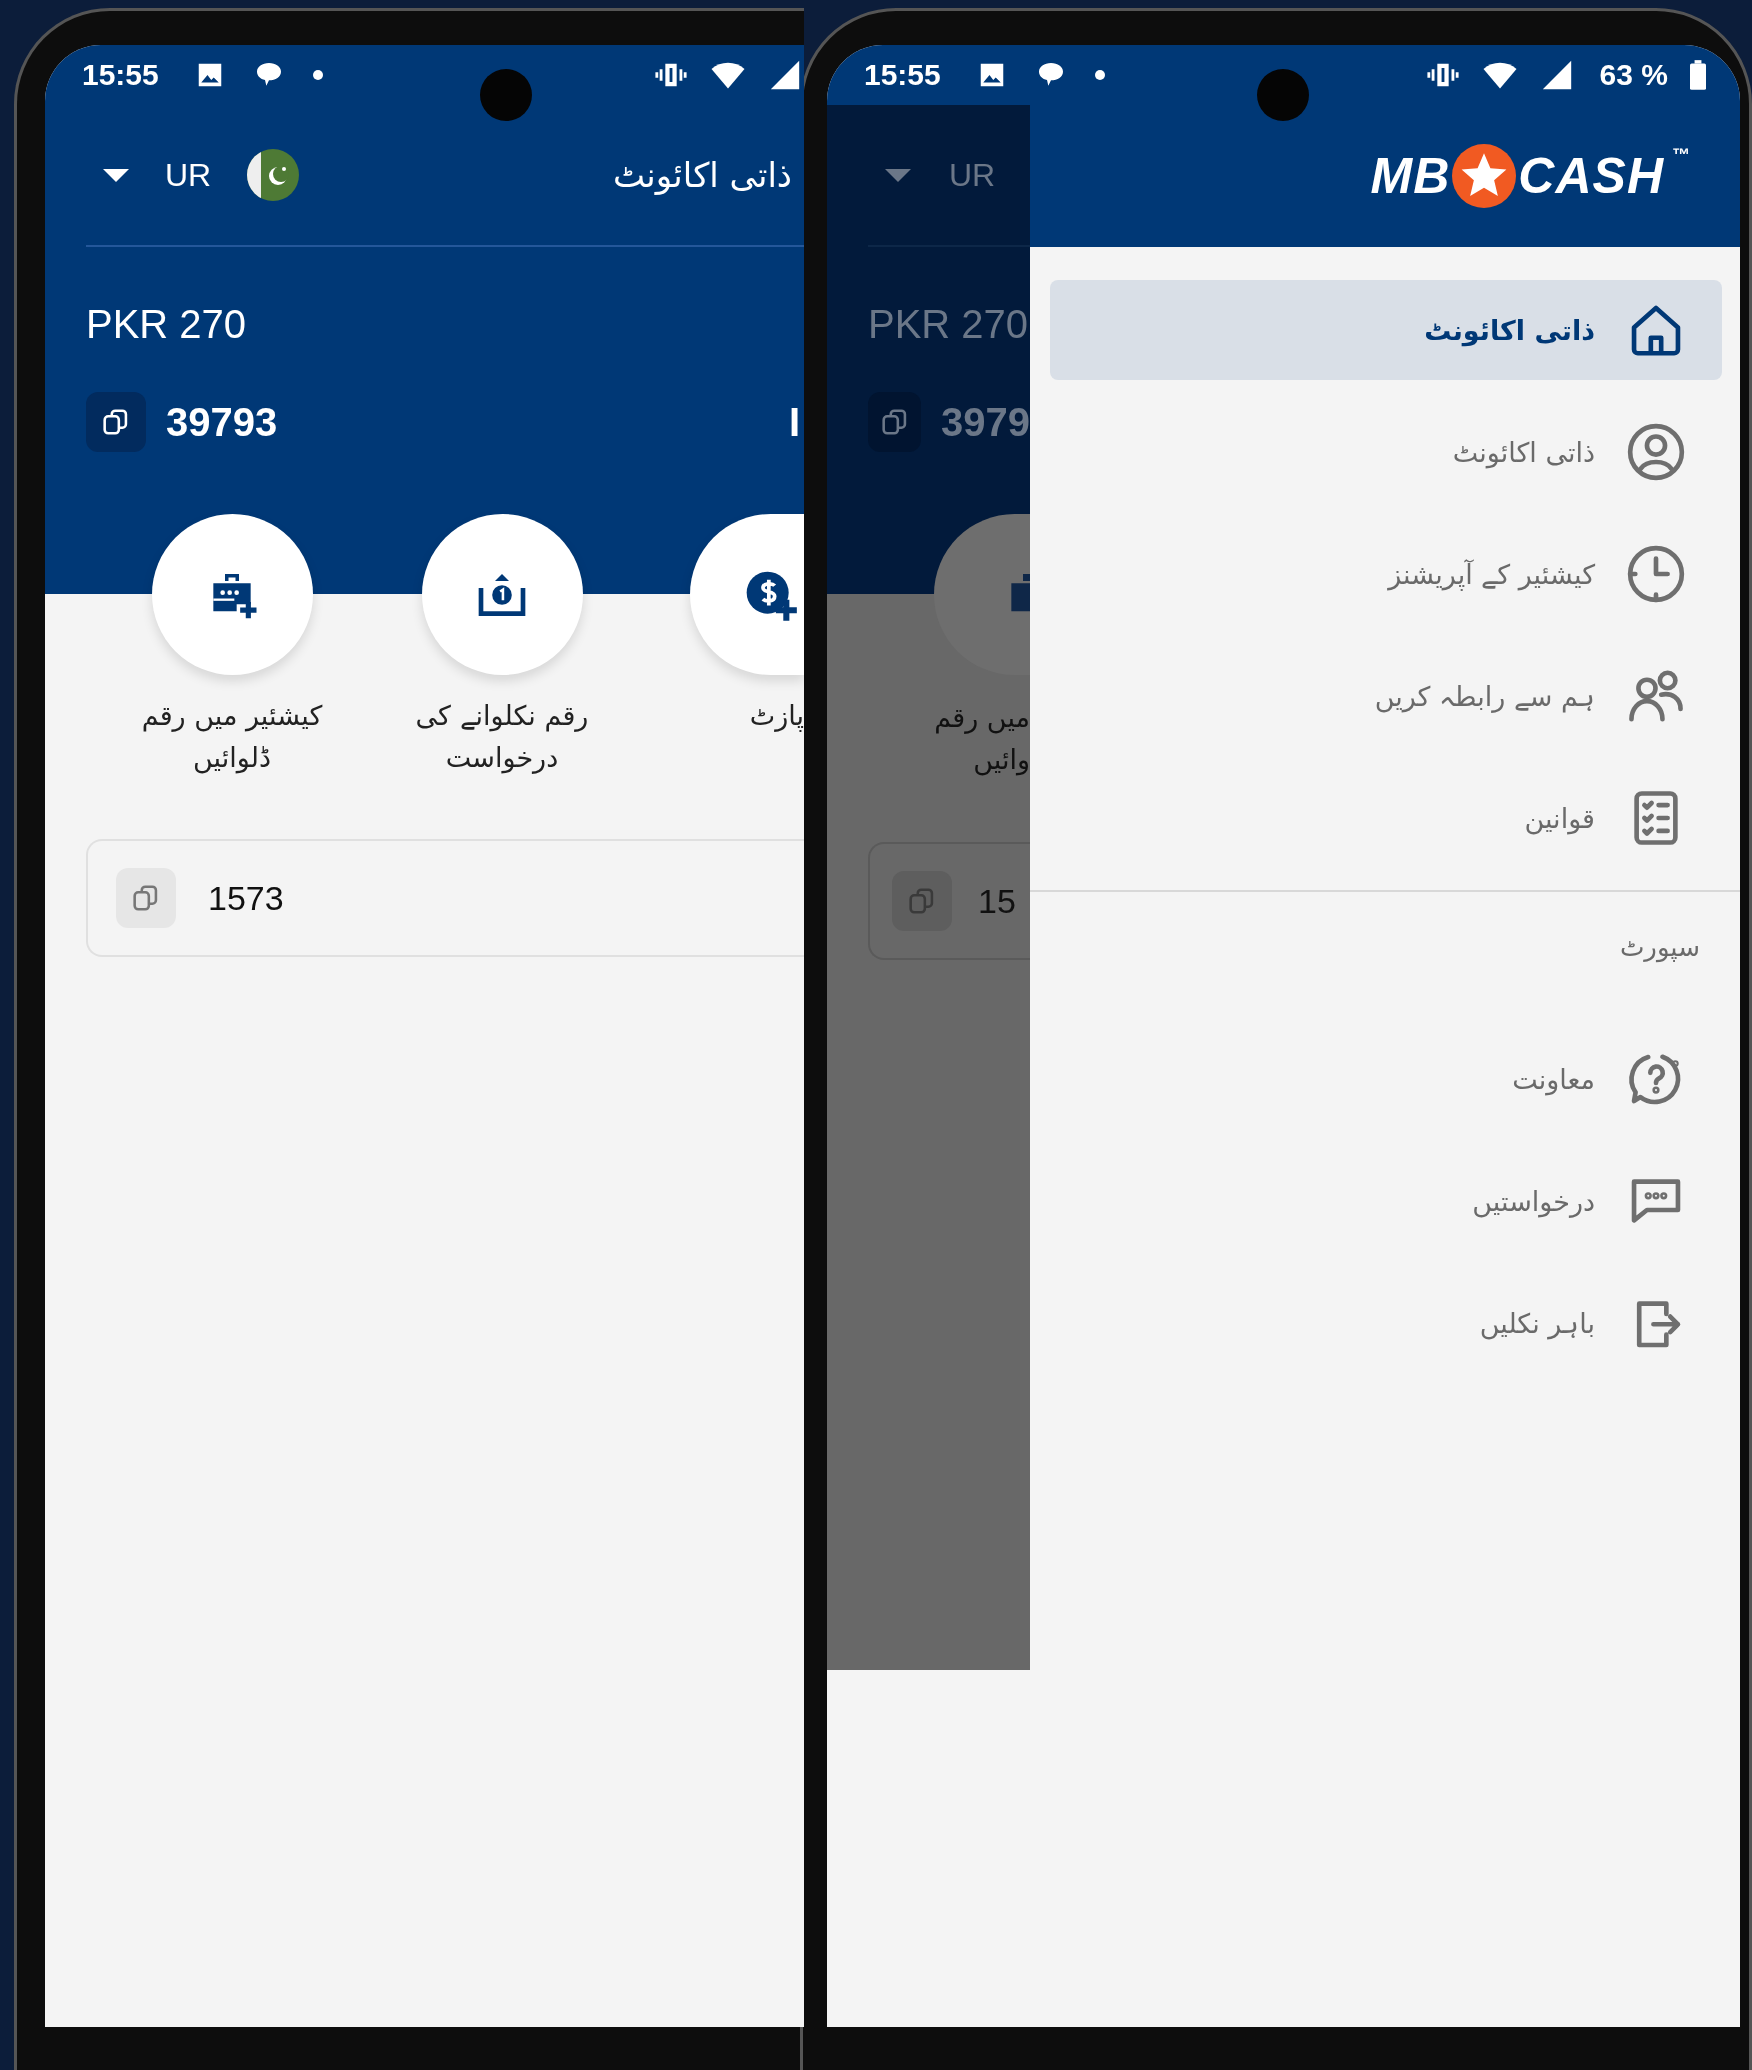 The width and height of the screenshot is (1752, 2070). What do you see at coordinates (982, 739) in the screenshot?
I see `action-label: میں رقم وائیں` at bounding box center [982, 739].